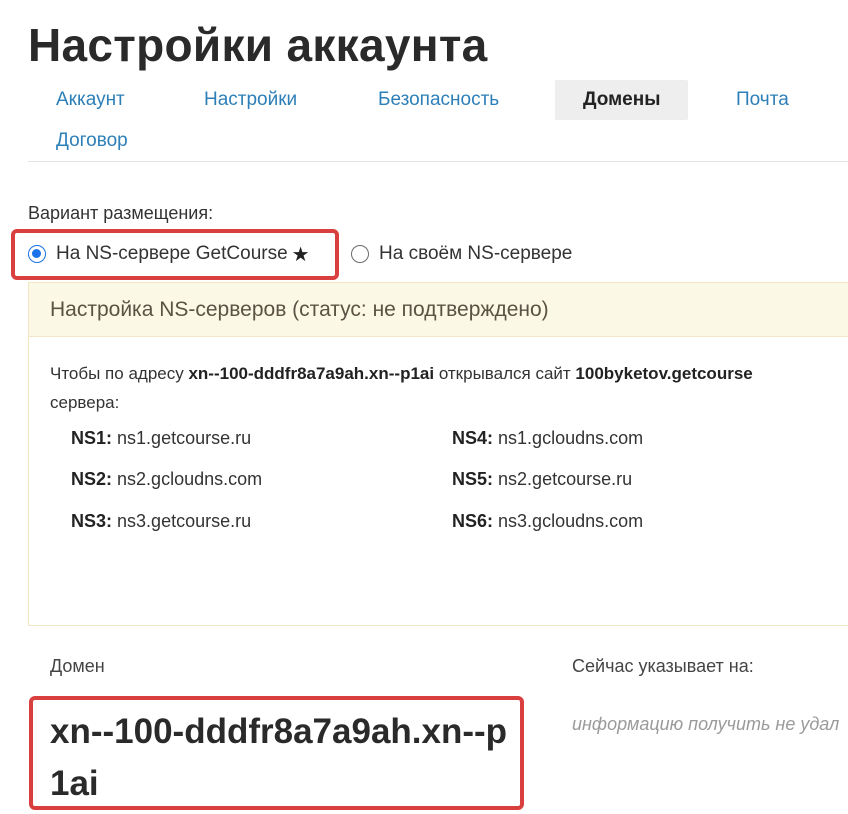 This screenshot has height=814, width=848. Describe the element at coordinates (505, 373) in the screenshot. I see `ns-desc-middle: открывался сайт` at that location.